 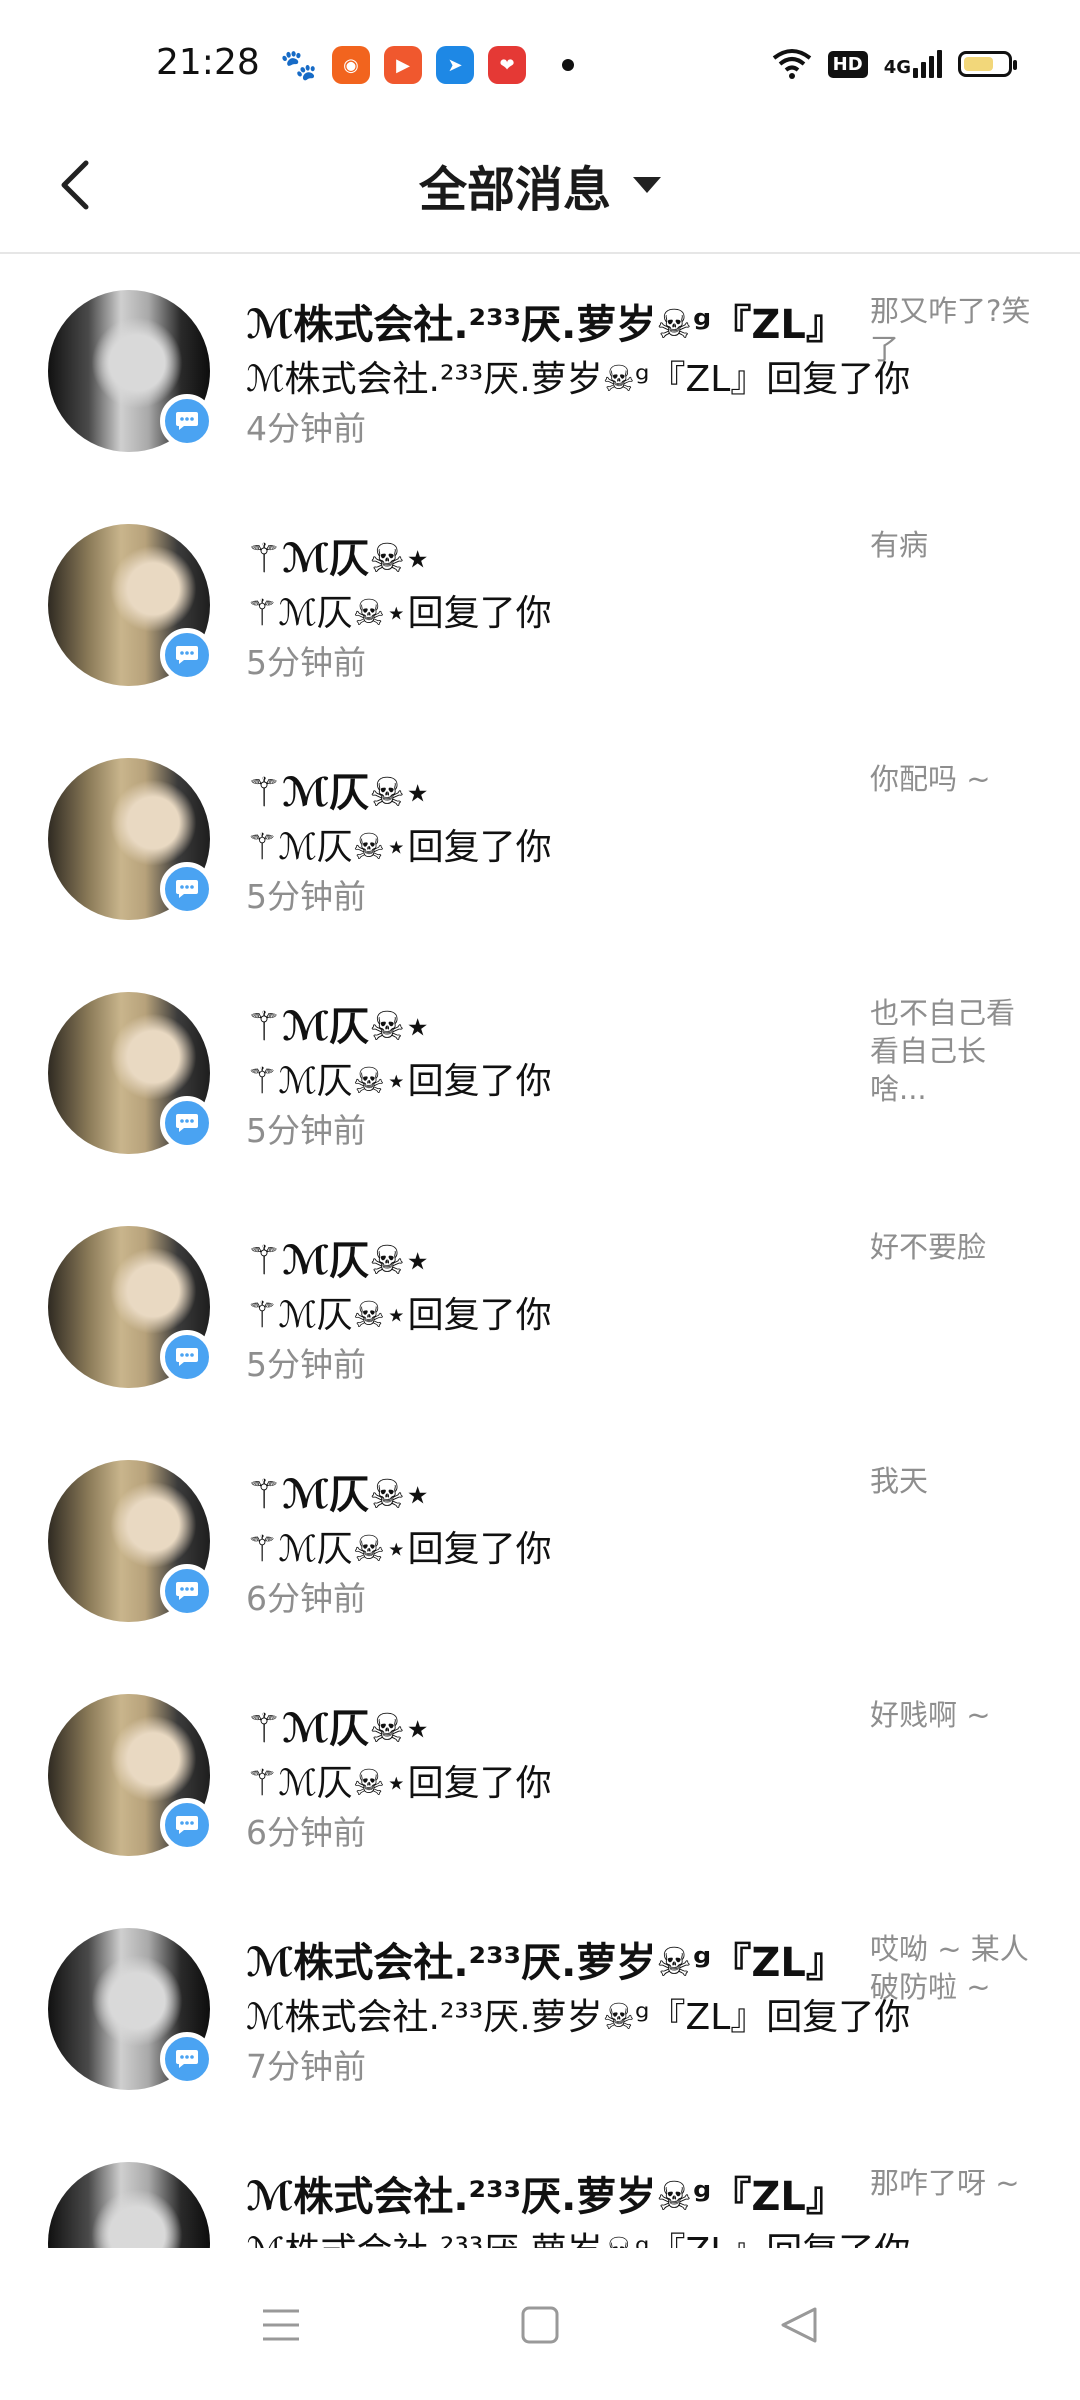 I want to click on status-right: HD 4G, so click(x=894, y=64).